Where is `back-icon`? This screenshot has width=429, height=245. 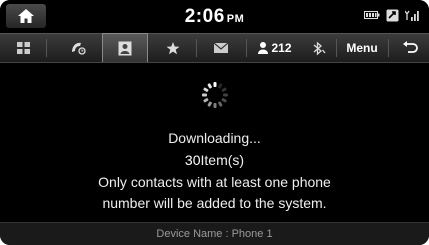
back-icon is located at coordinates (410, 47).